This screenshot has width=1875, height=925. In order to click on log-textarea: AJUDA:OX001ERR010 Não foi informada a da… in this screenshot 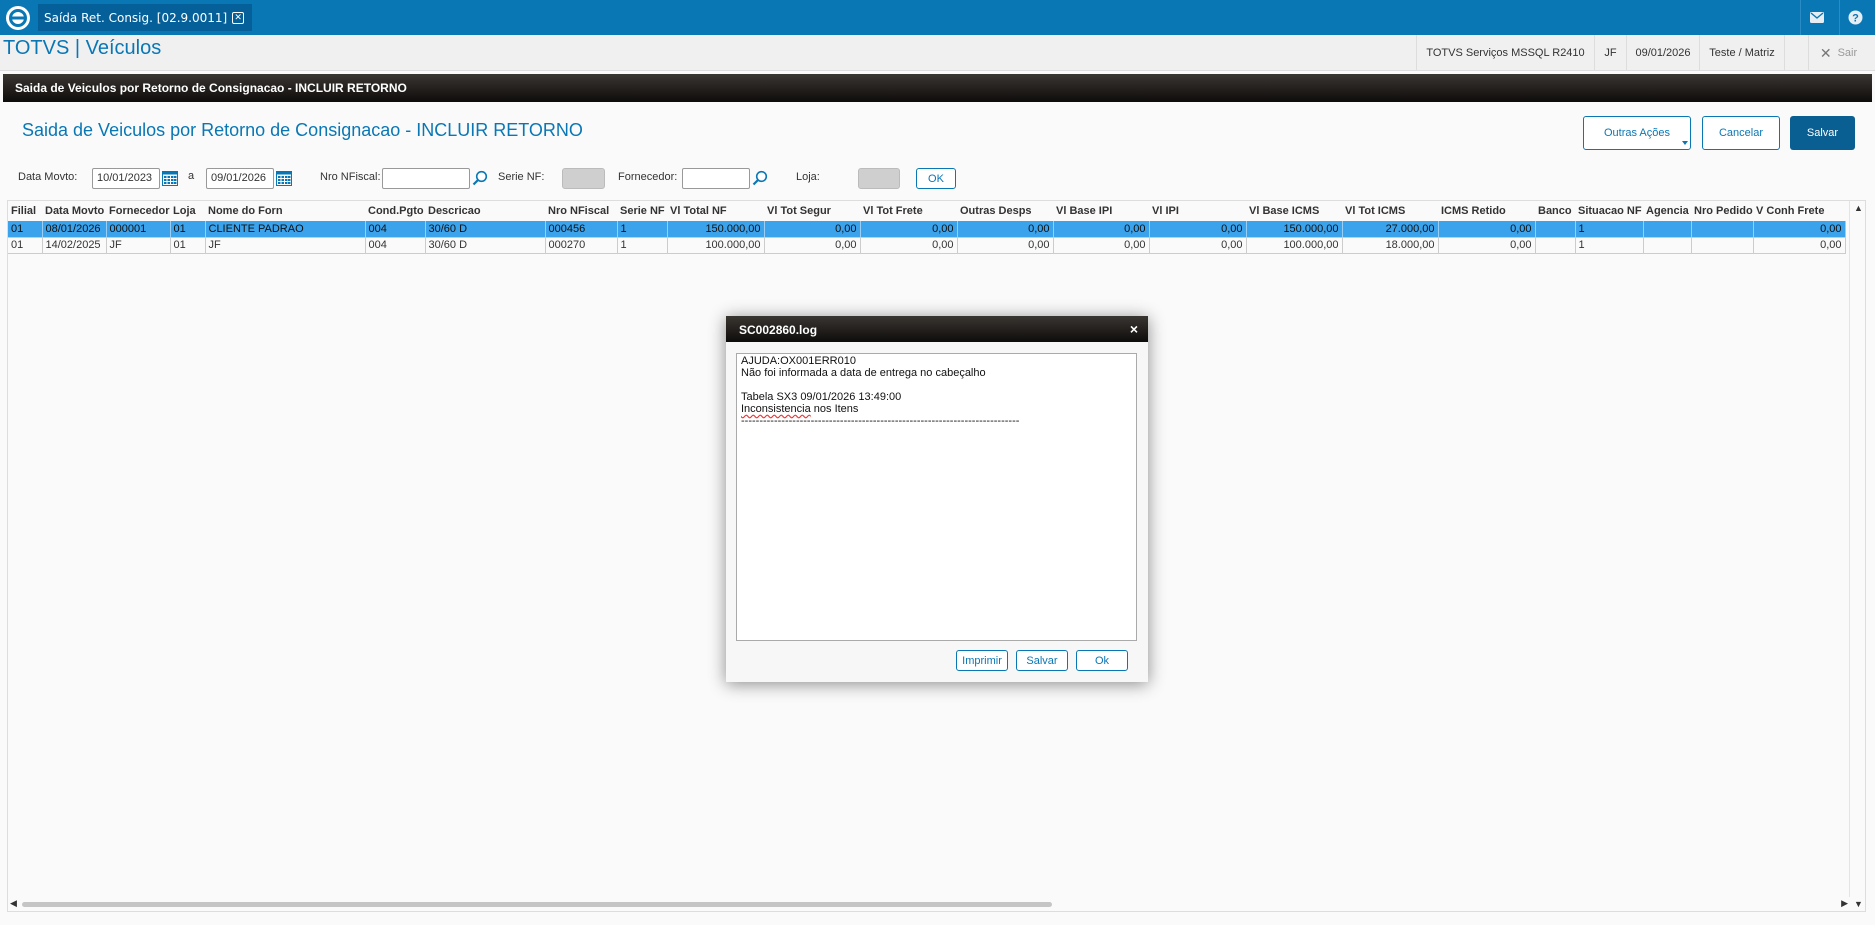, I will do `click(936, 497)`.